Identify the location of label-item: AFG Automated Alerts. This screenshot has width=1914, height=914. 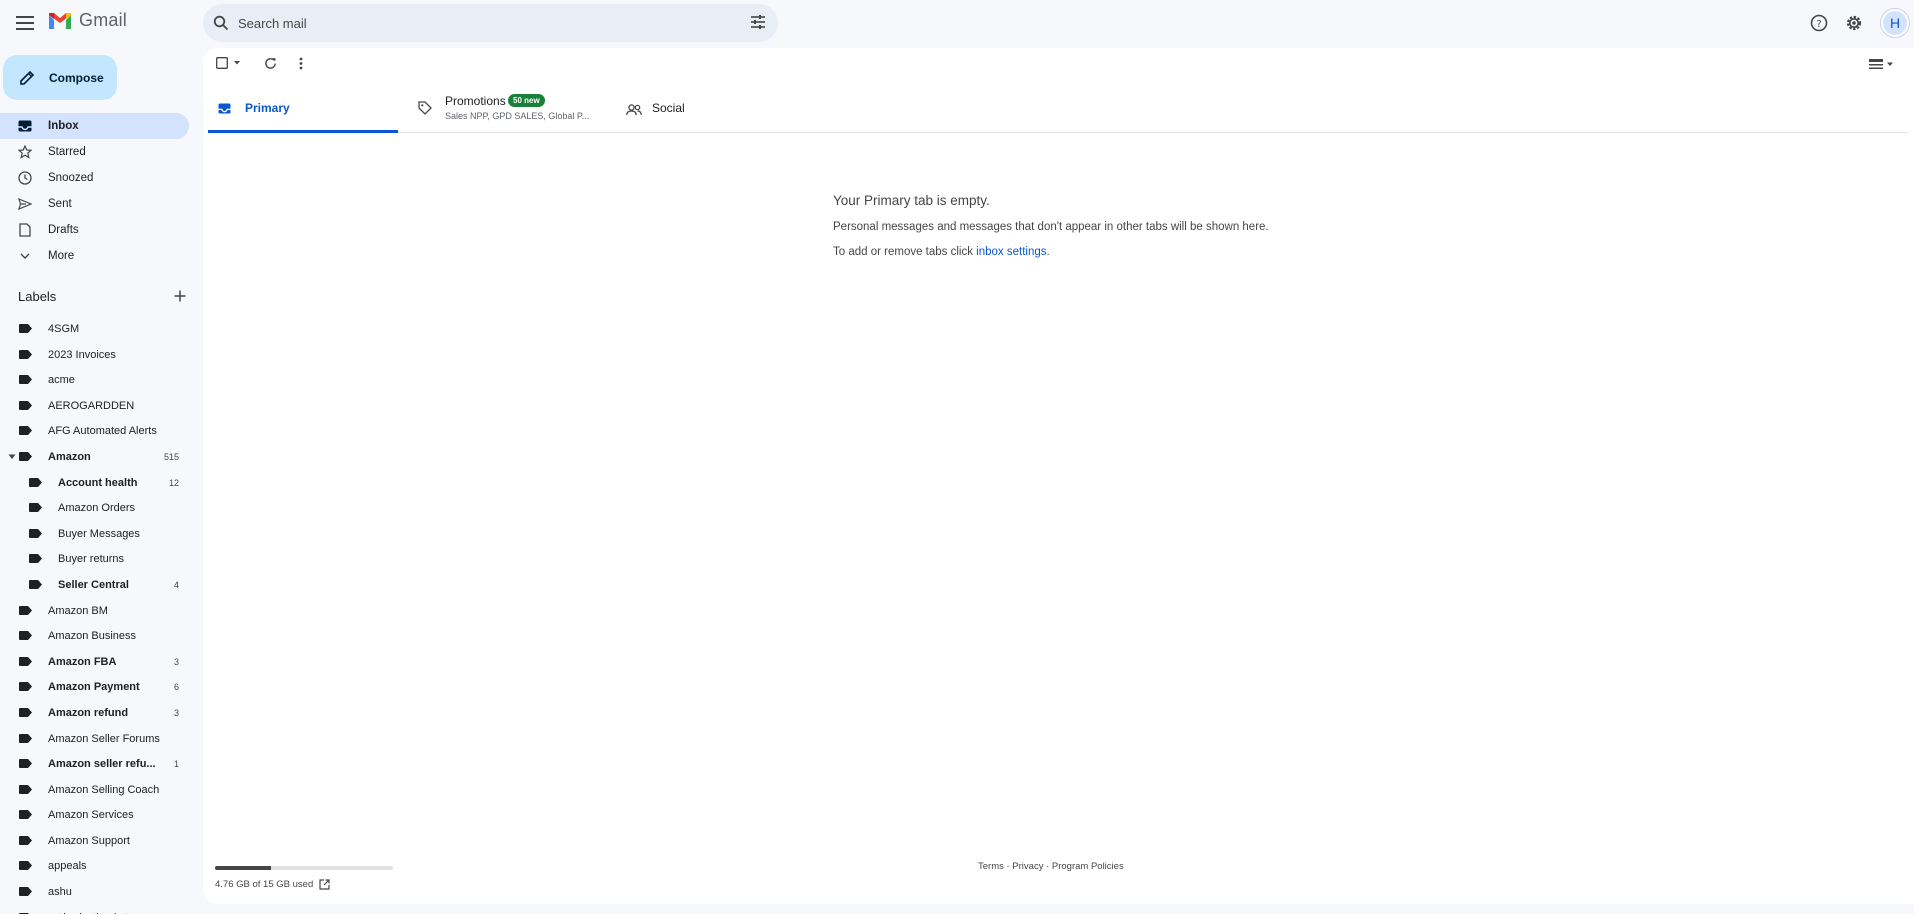
(92, 431).